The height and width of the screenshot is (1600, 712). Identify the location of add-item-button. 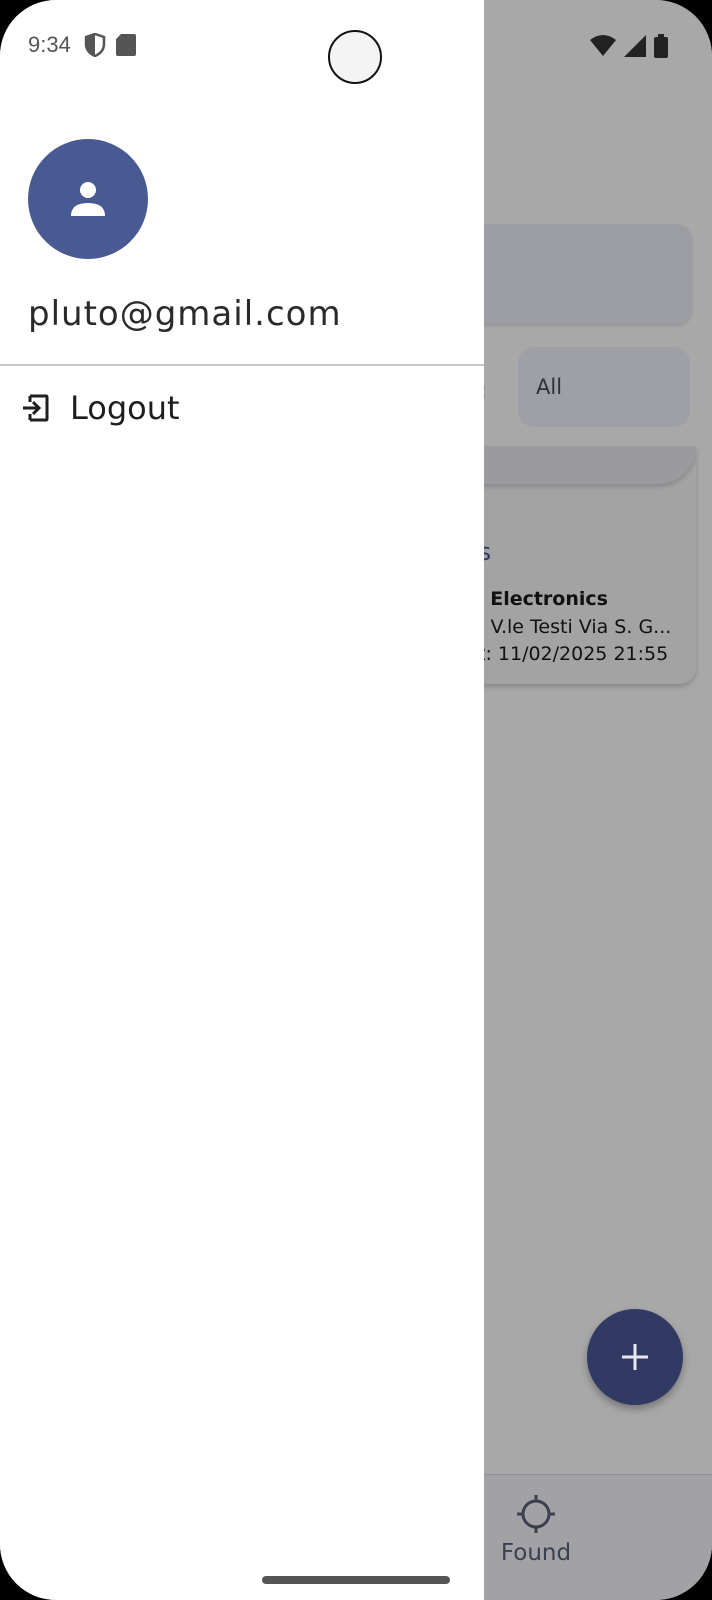
(635, 1357).